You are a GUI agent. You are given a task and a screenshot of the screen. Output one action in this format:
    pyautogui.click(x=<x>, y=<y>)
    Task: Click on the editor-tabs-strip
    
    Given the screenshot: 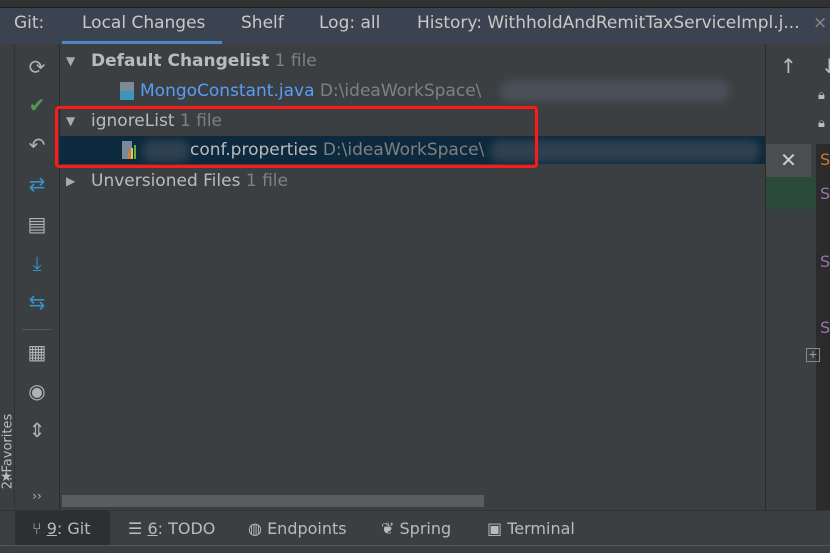 What is the action you would take?
    pyautogui.click(x=415, y=4)
    